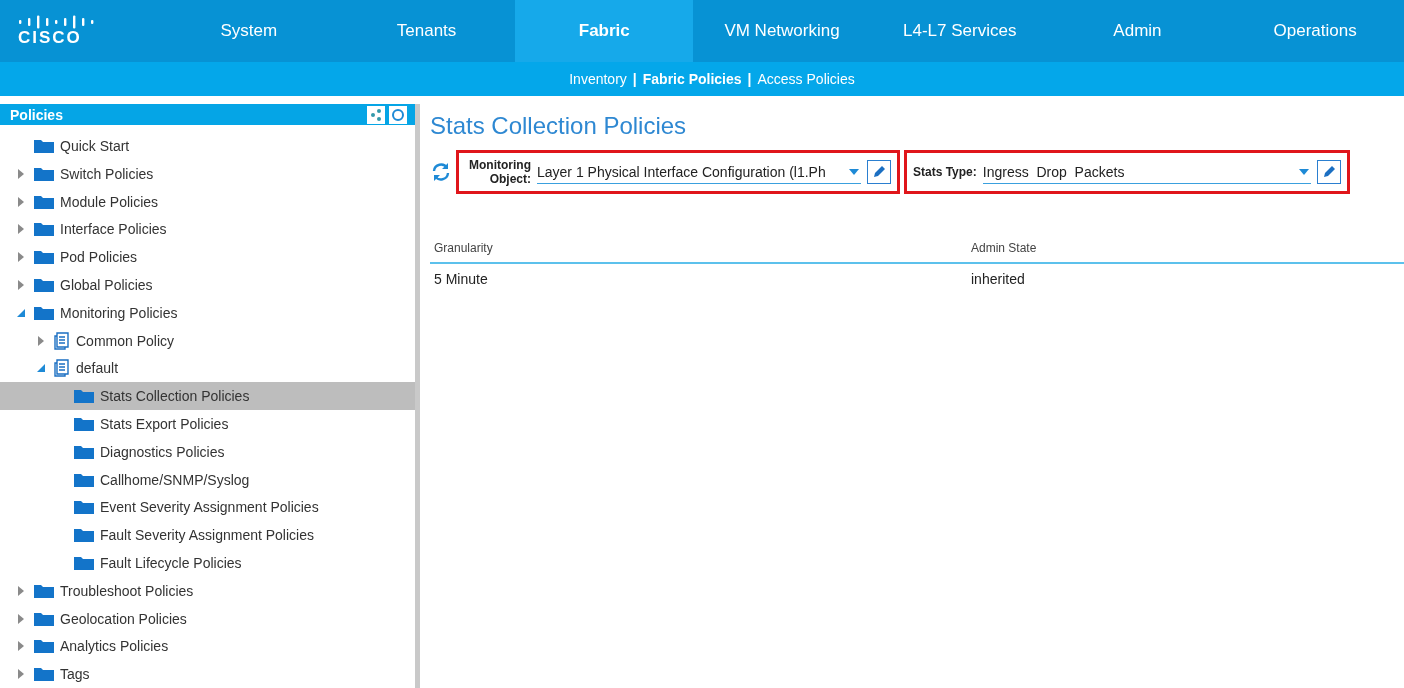 This screenshot has width=1404, height=688. Describe the element at coordinates (376, 114) in the screenshot. I see `share-icon` at that location.